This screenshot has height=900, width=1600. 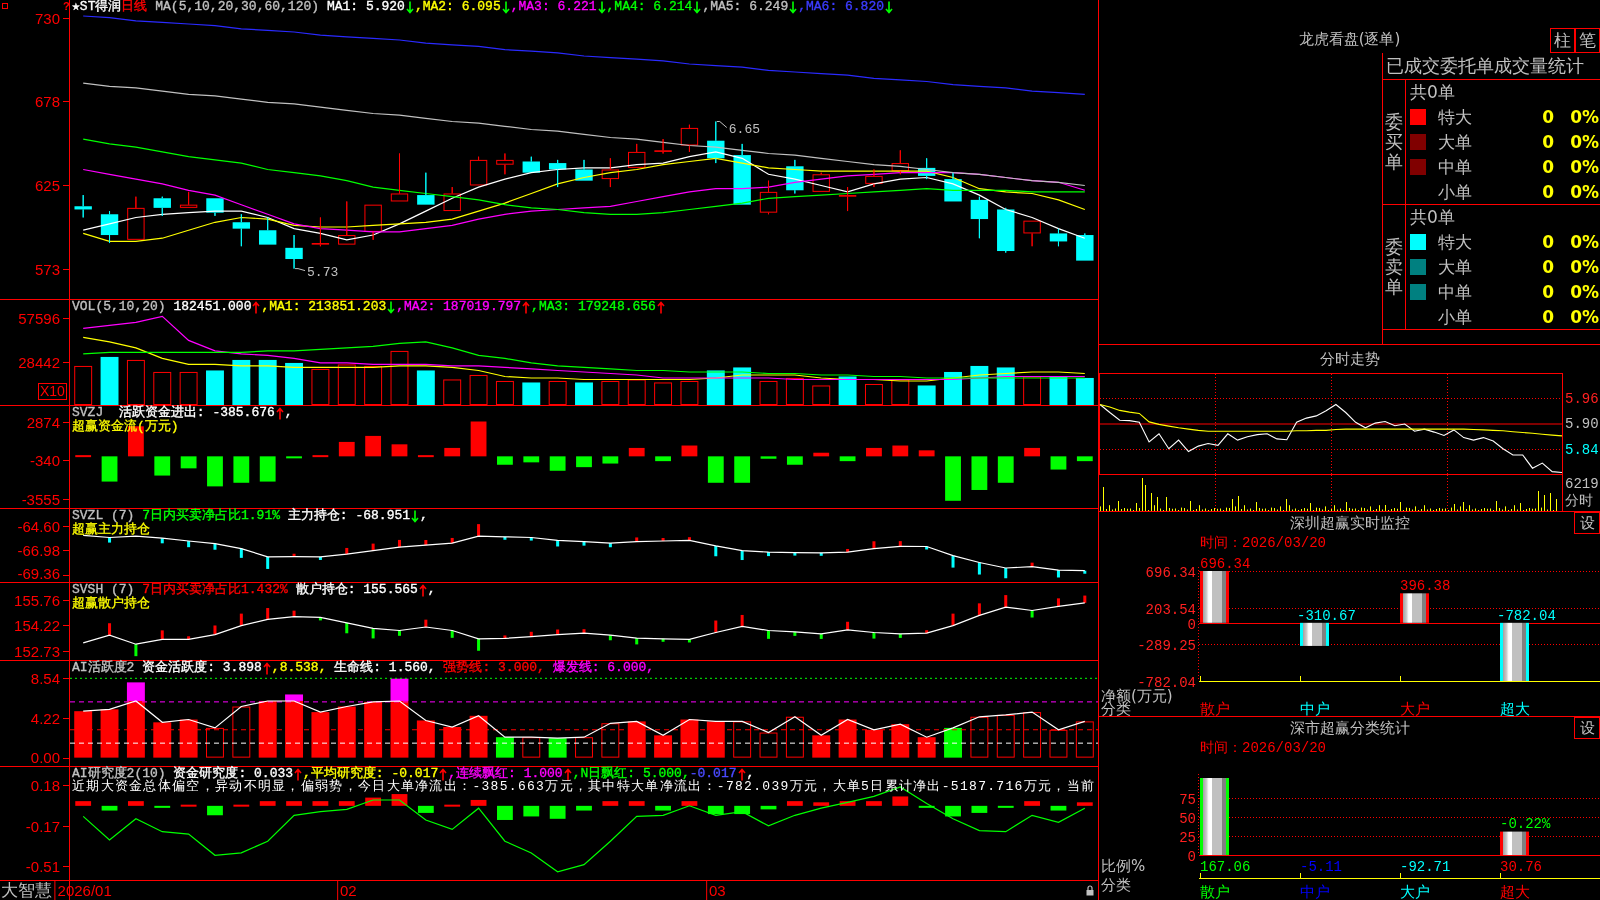 I want to click on category-label: 中户, so click(x=1315, y=708).